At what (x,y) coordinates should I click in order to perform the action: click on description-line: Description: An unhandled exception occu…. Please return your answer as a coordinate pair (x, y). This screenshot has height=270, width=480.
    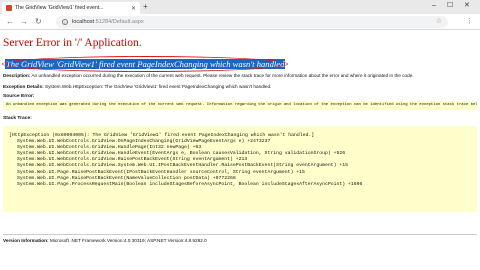
    Looking at the image, I should click on (208, 75).